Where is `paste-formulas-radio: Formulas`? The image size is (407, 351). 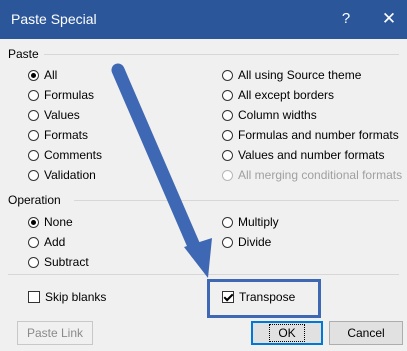
paste-formulas-radio: Formulas is located at coordinates (61, 95).